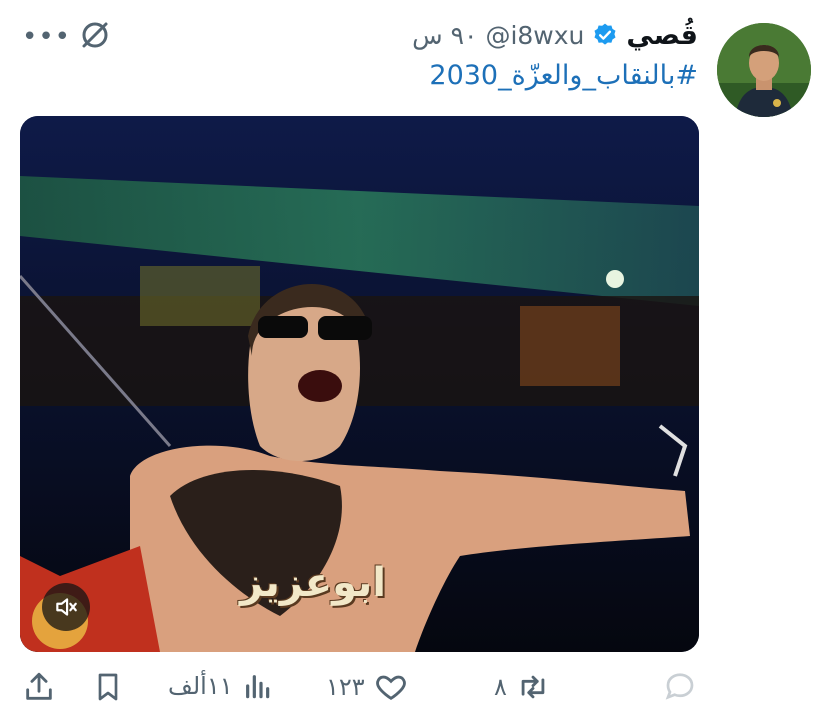  I want to click on avatar, so click(764, 70).